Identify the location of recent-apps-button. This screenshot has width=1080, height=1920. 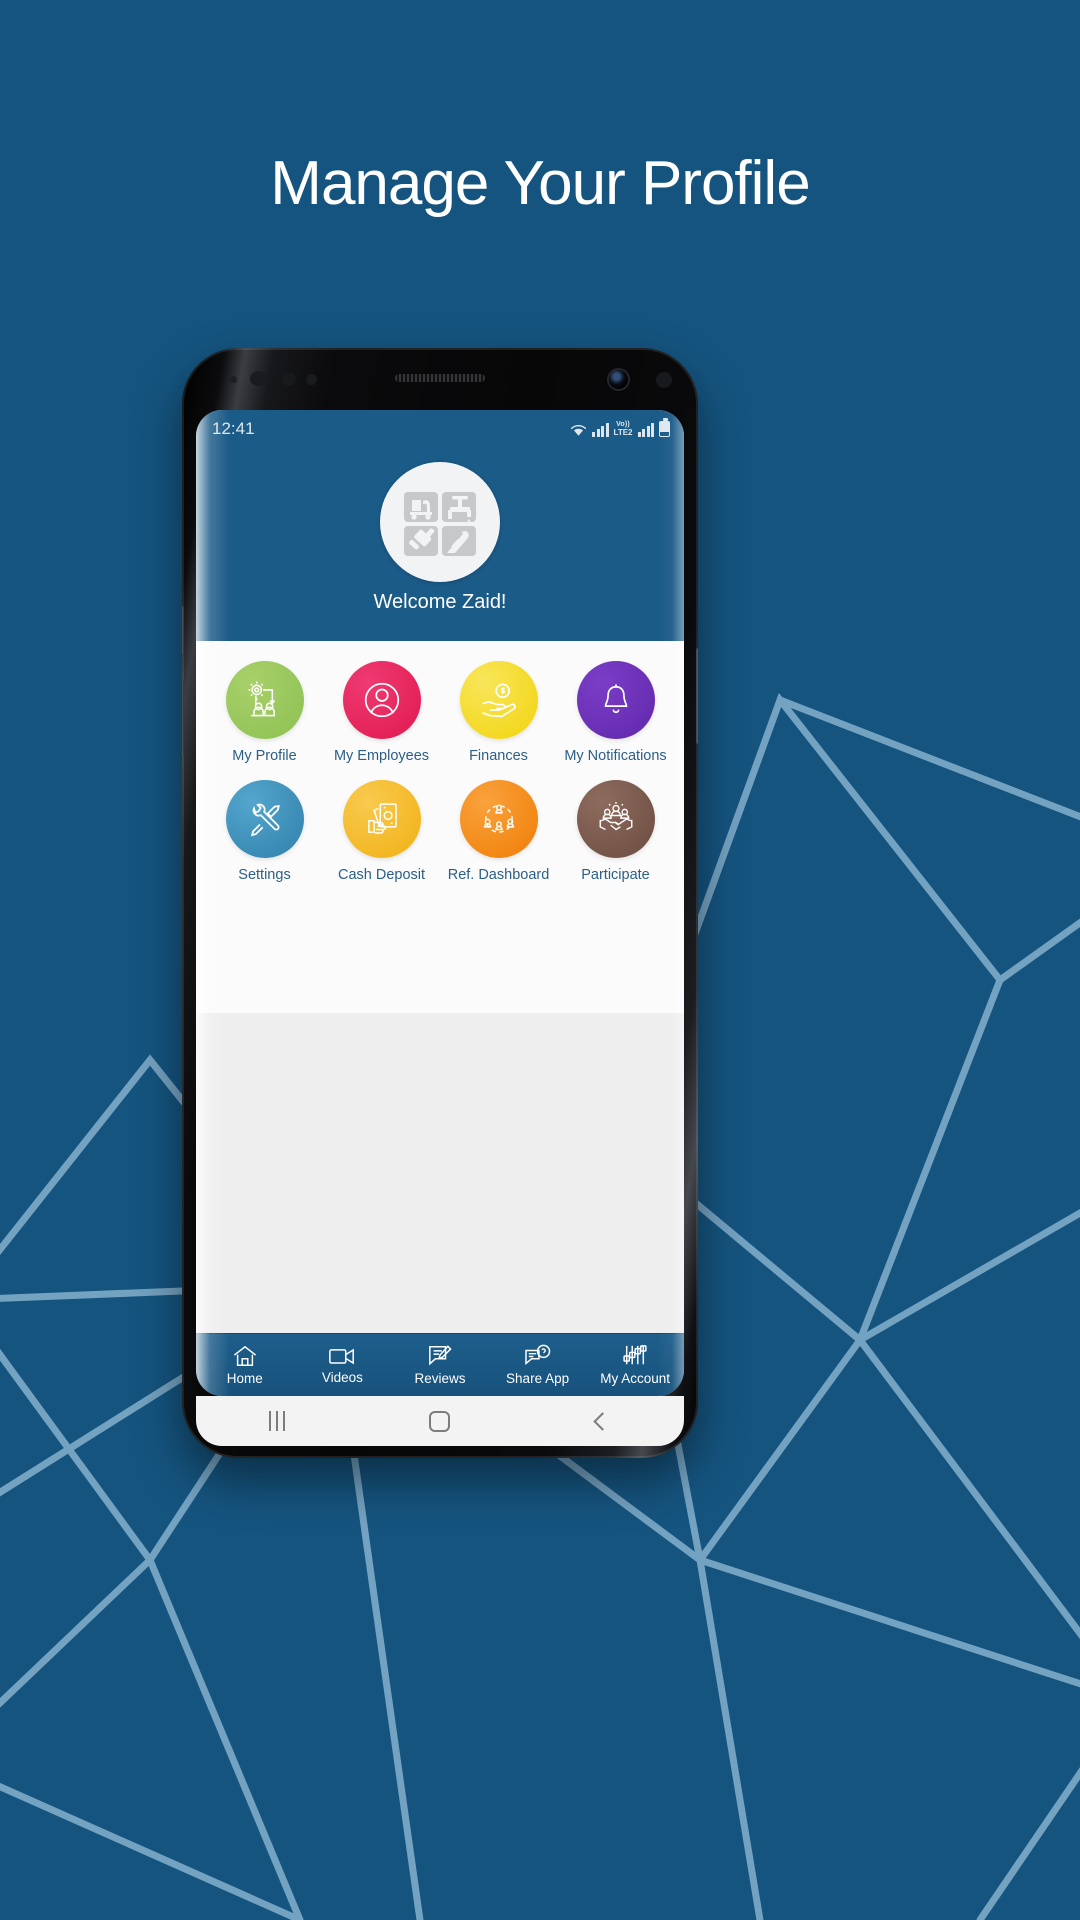
(277, 1421).